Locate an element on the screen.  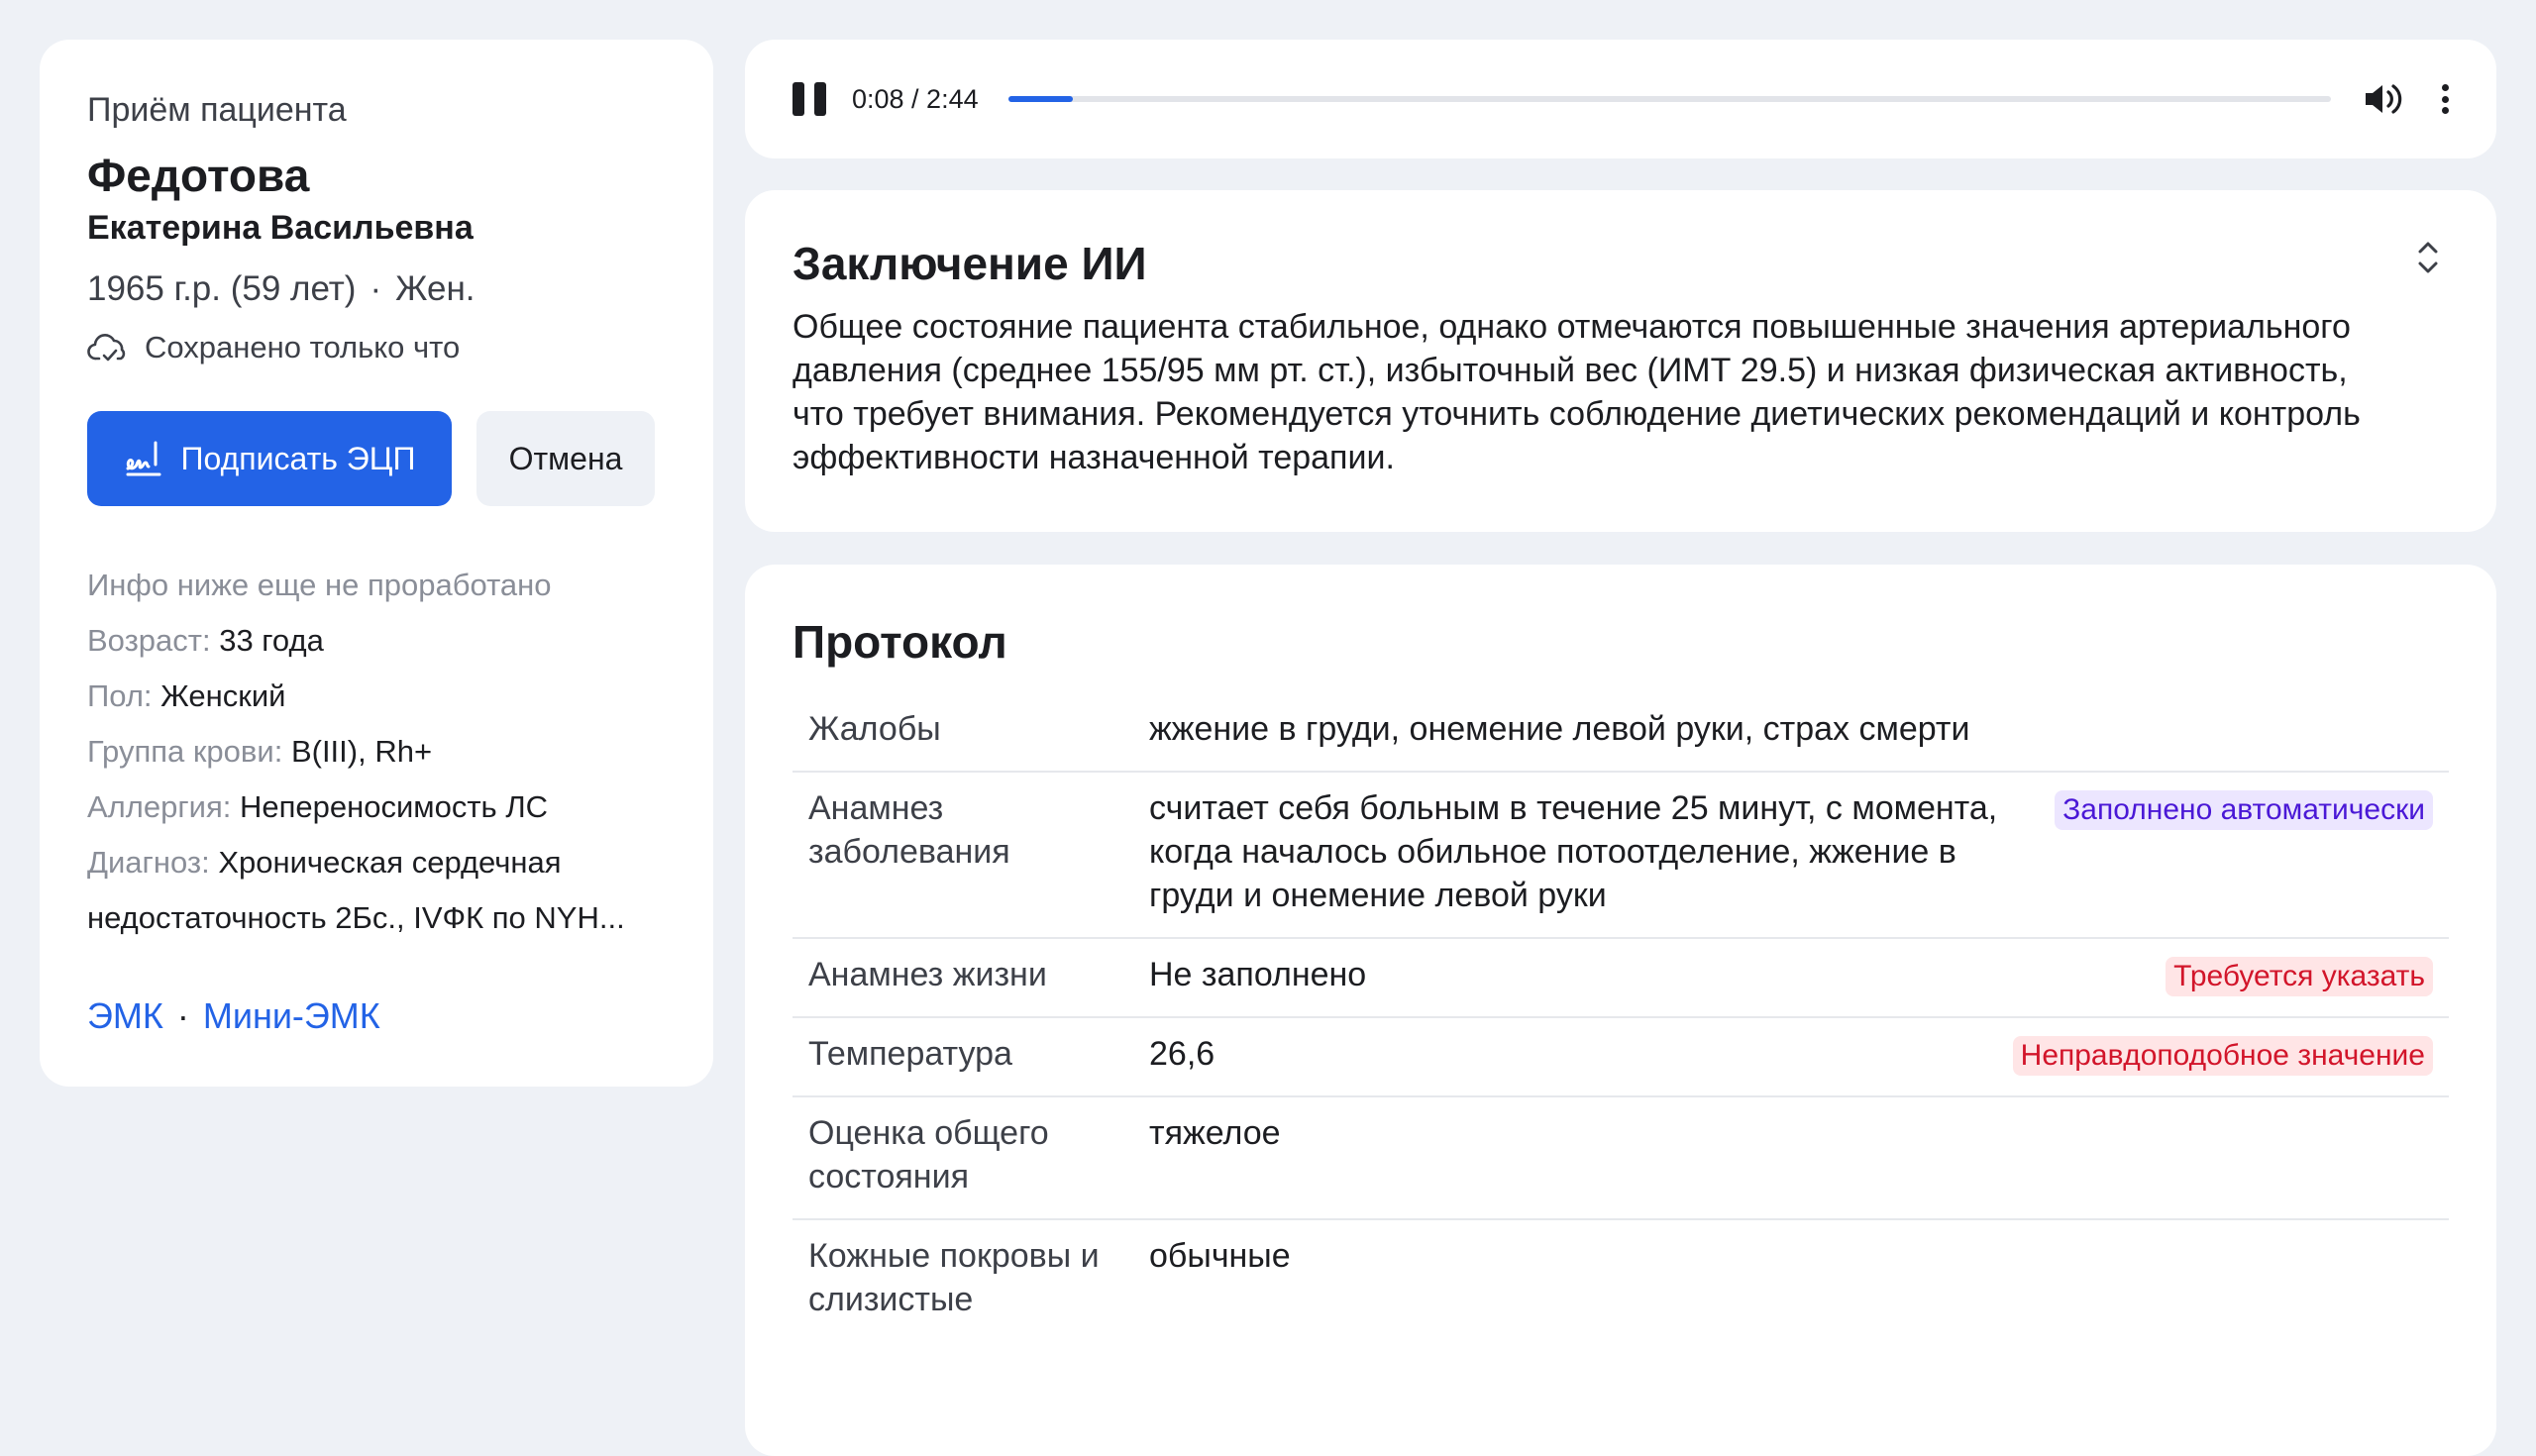
info-label: Пол: is located at coordinates (120, 695).